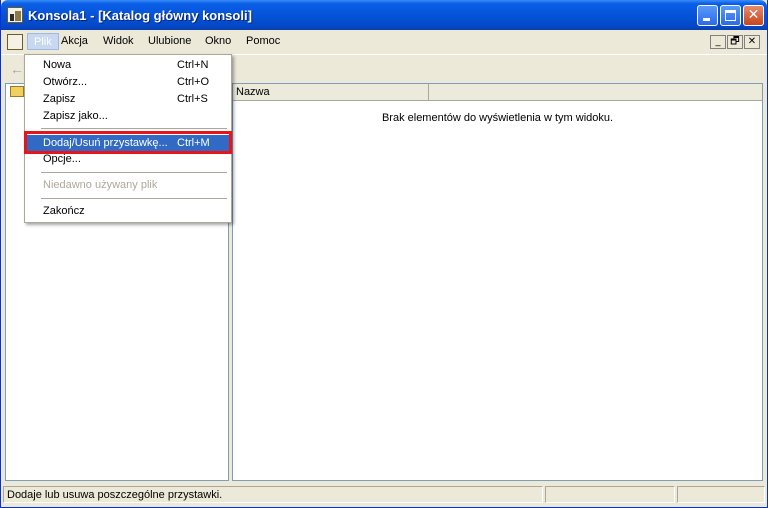 This screenshot has width=768, height=508. I want to click on back-arrow-icon: ←, so click(17, 69).